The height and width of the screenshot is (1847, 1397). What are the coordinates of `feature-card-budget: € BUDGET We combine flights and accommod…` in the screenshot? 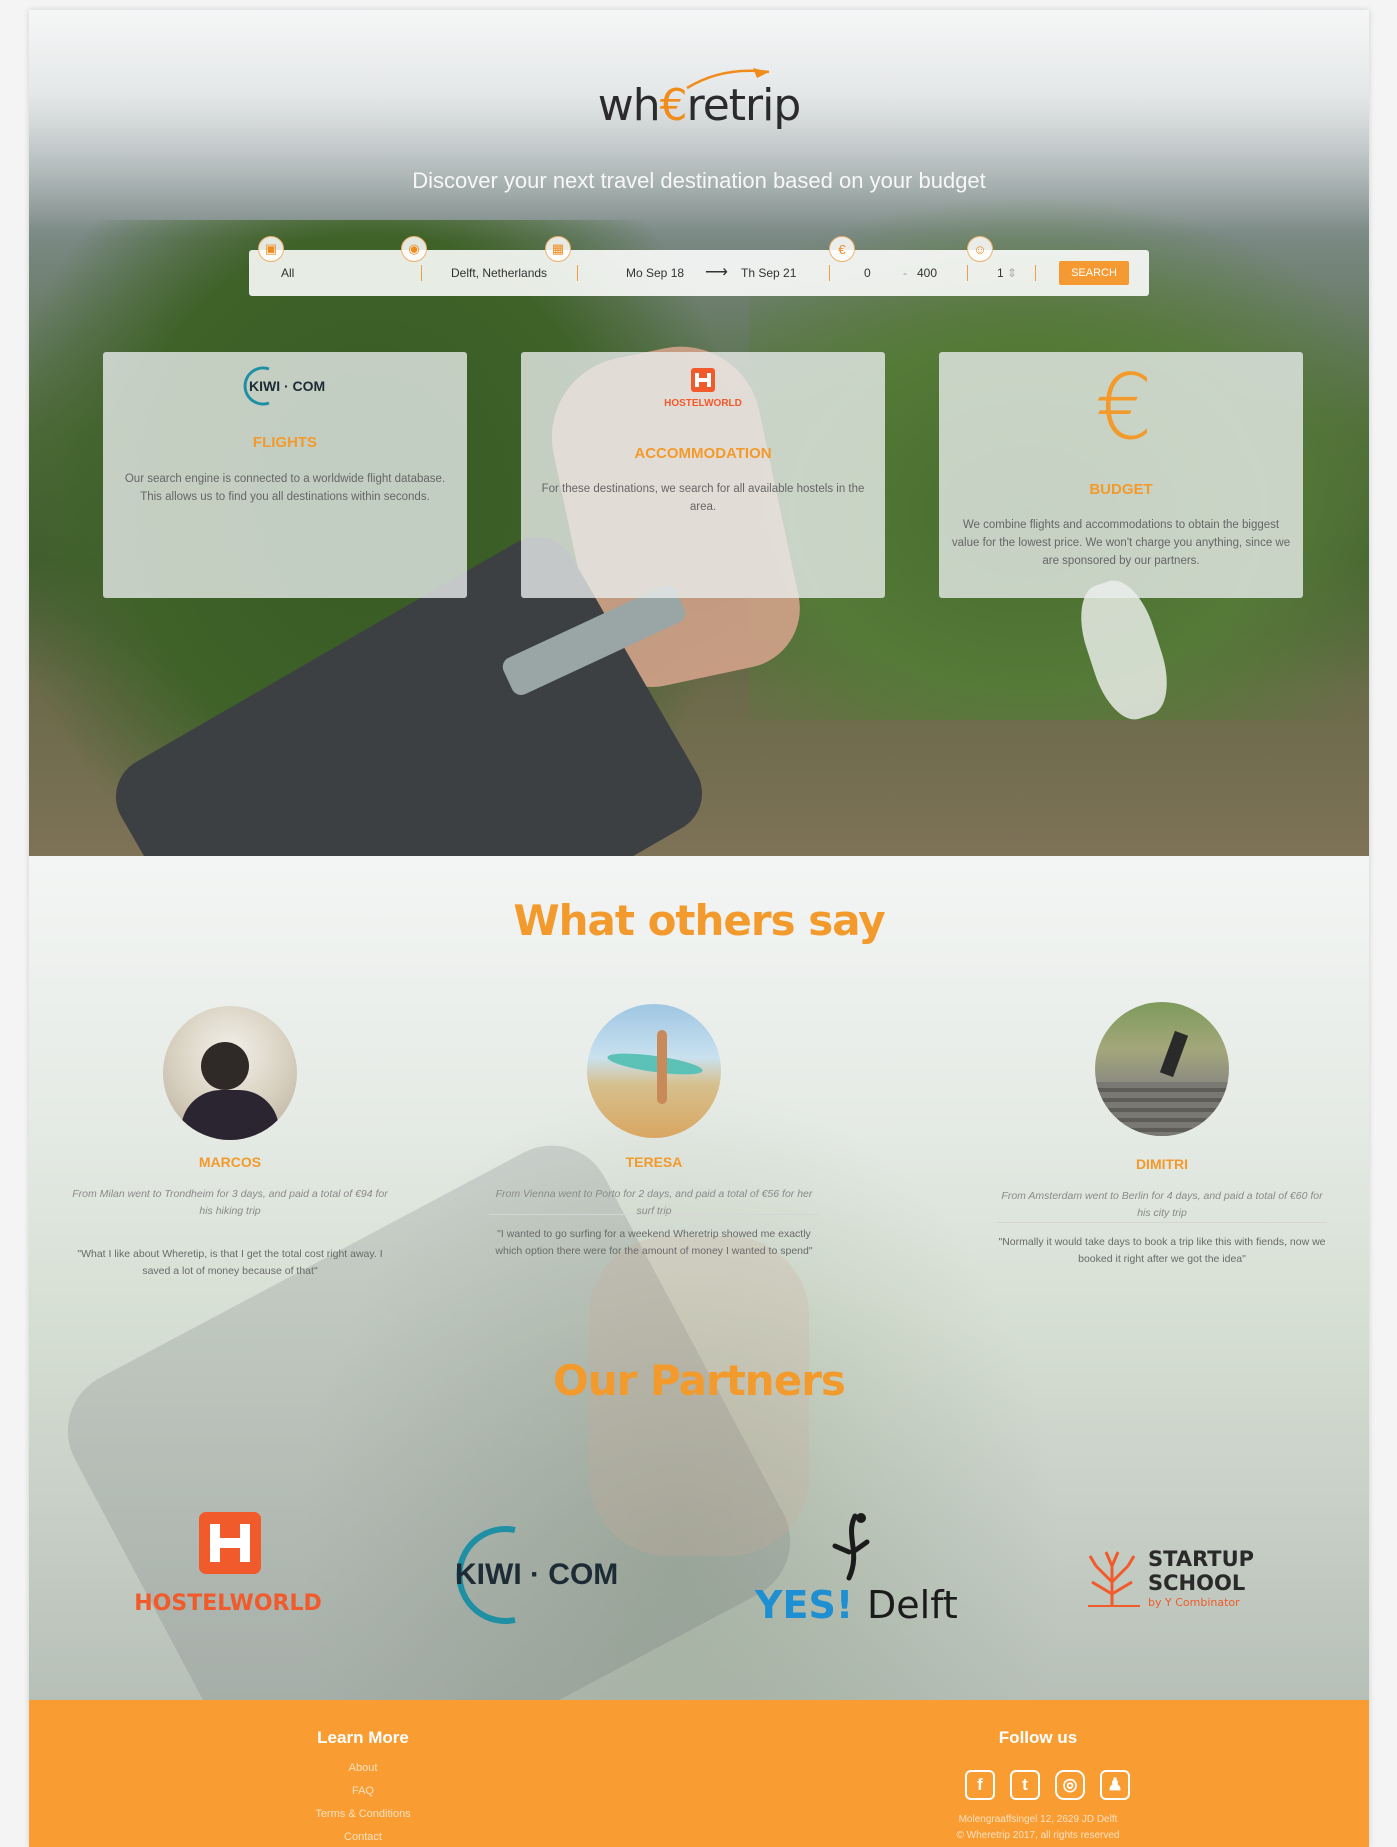 It's located at (1121, 475).